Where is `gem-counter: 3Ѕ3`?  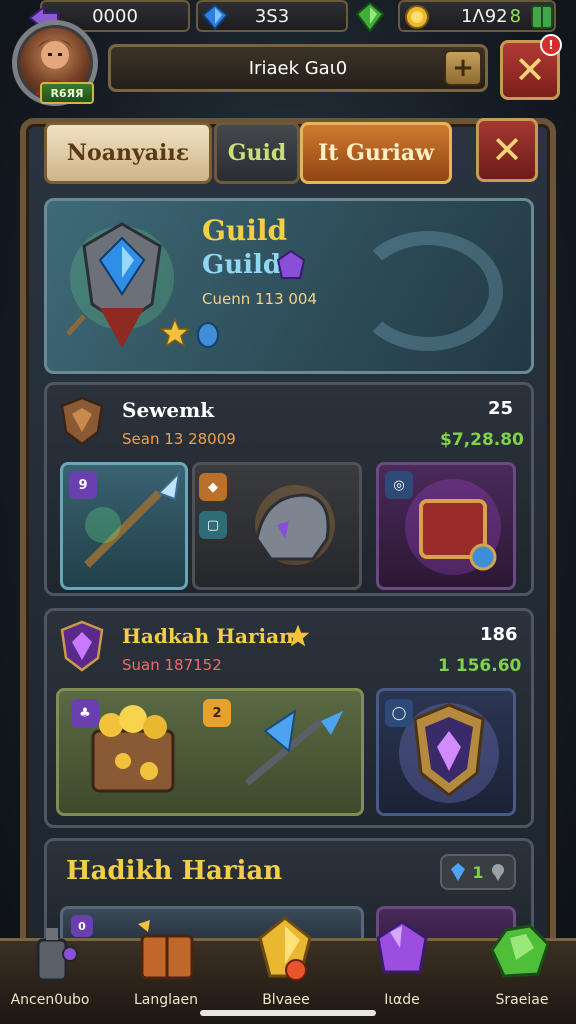 gem-counter: 3Ѕ3 is located at coordinates (290, 16).